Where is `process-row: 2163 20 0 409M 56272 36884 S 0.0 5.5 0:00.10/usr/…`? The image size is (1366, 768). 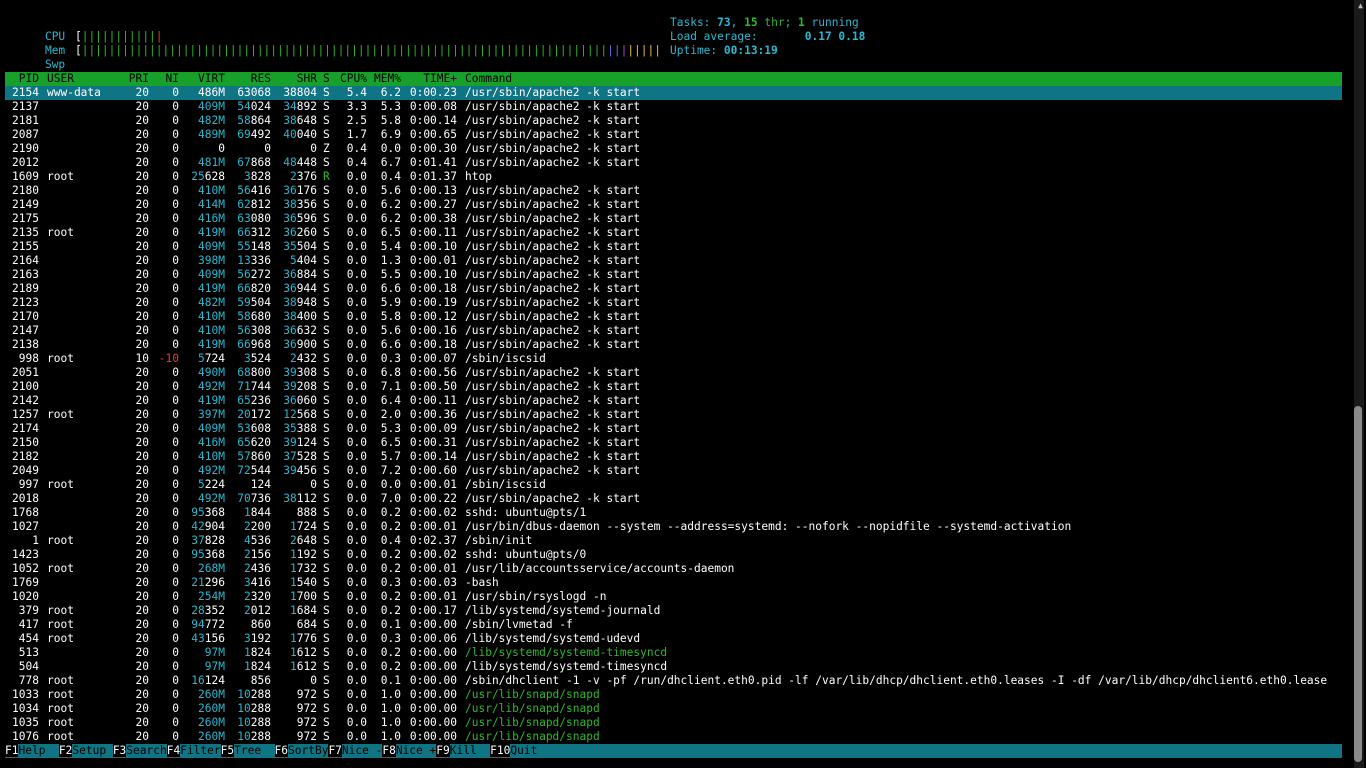 process-row: 2163 20 0 409M 56272 36884 S 0.0 5.5 0:00.10/usr/… is located at coordinates (673, 275).